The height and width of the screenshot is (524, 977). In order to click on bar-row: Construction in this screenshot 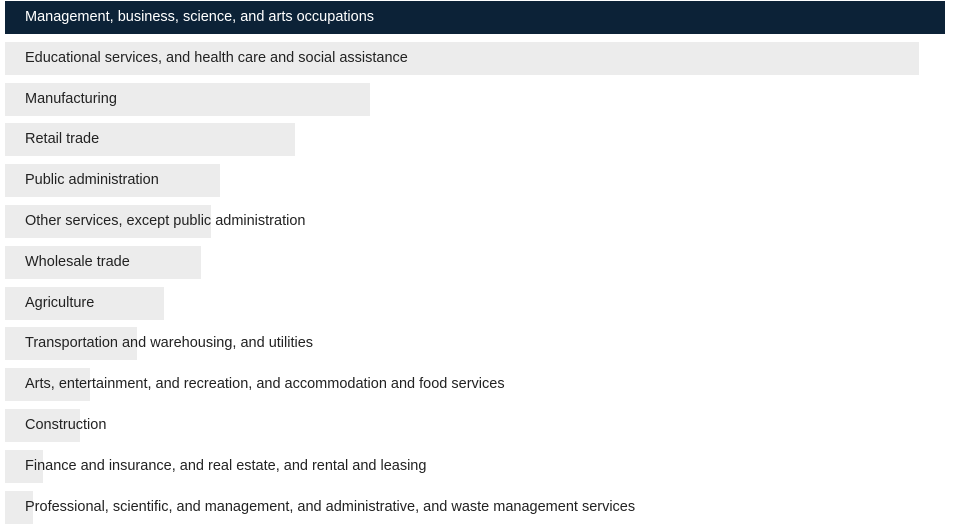, I will do `click(488, 425)`.